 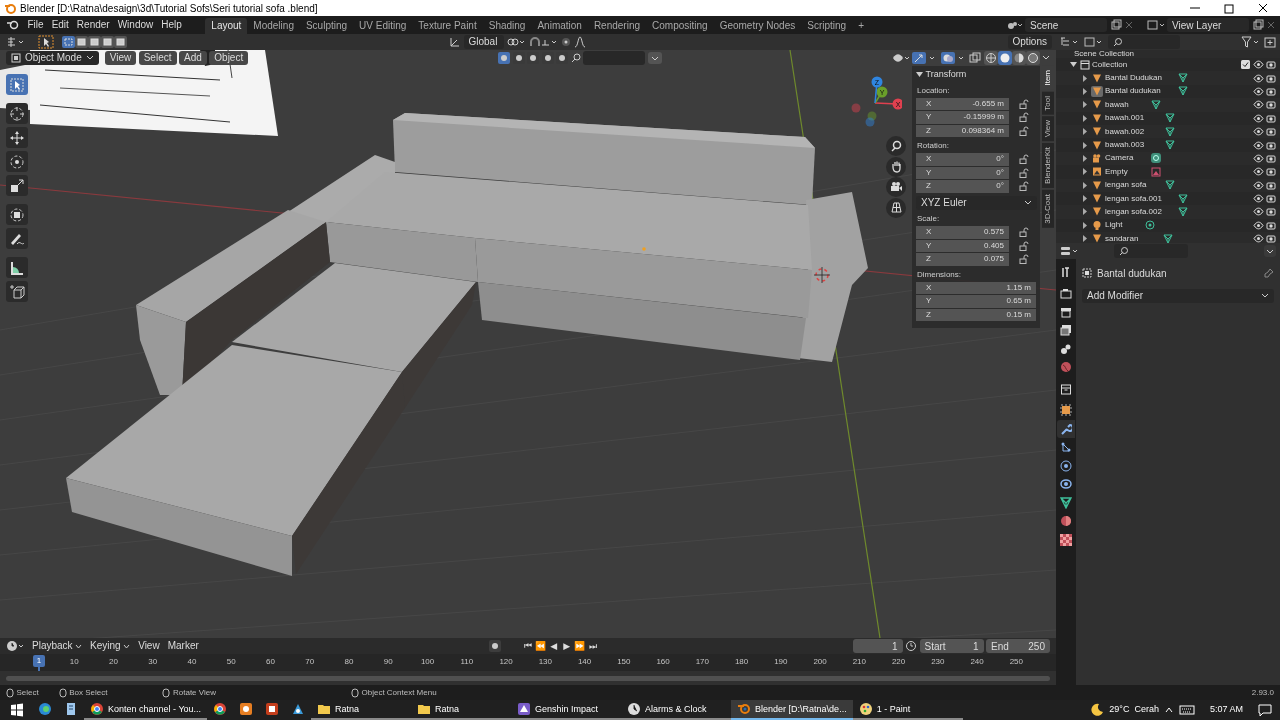 What do you see at coordinates (36, 25) in the screenshot?
I see `menu-item: File` at bounding box center [36, 25].